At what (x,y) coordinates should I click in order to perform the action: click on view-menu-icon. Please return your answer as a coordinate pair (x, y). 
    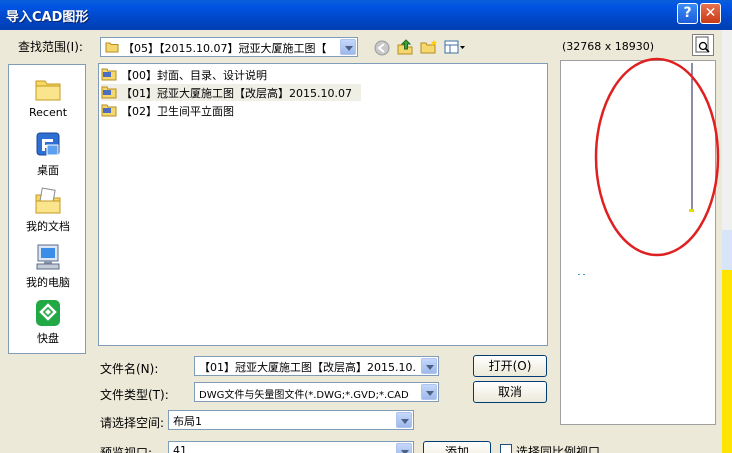
    Looking at the image, I should click on (455, 47).